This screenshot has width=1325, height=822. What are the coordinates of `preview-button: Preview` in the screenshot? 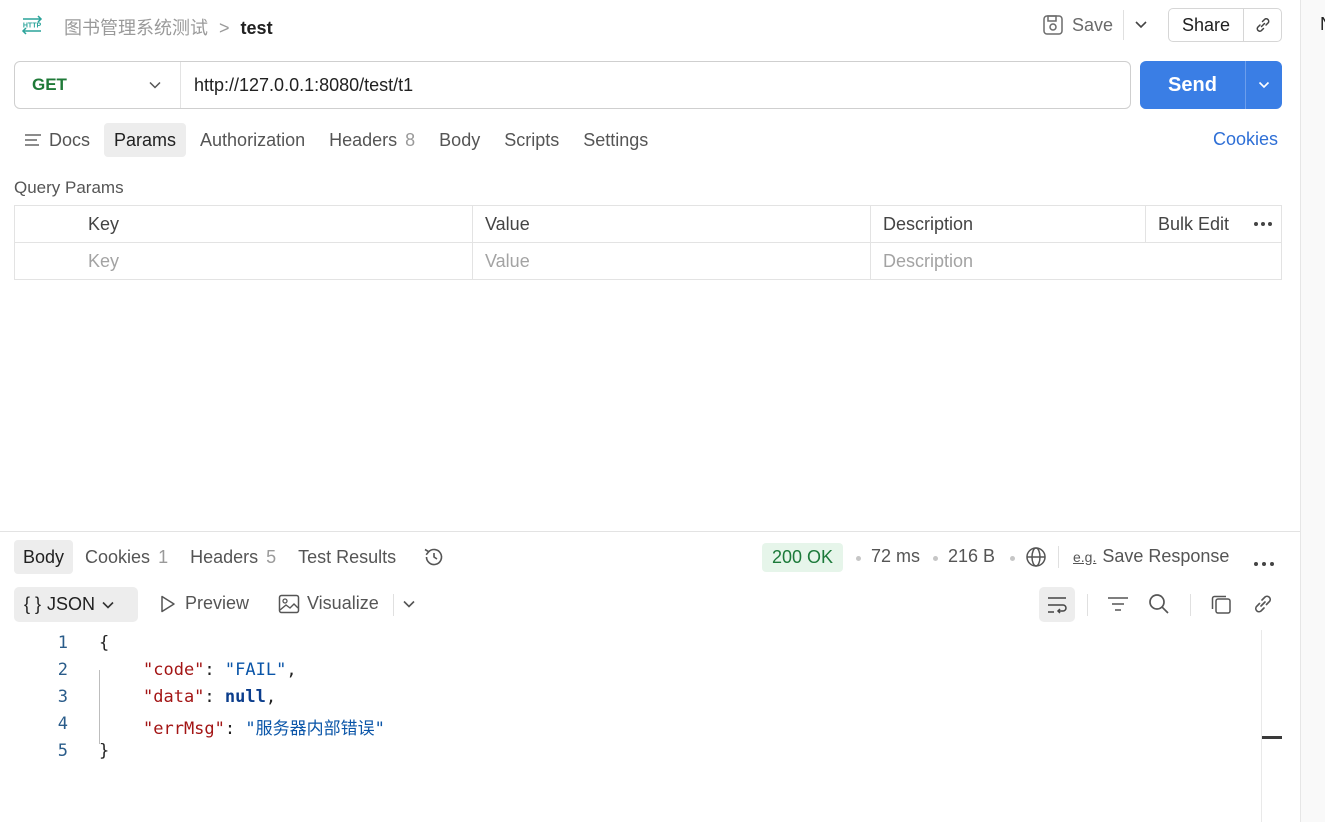 It's located at (203, 603).